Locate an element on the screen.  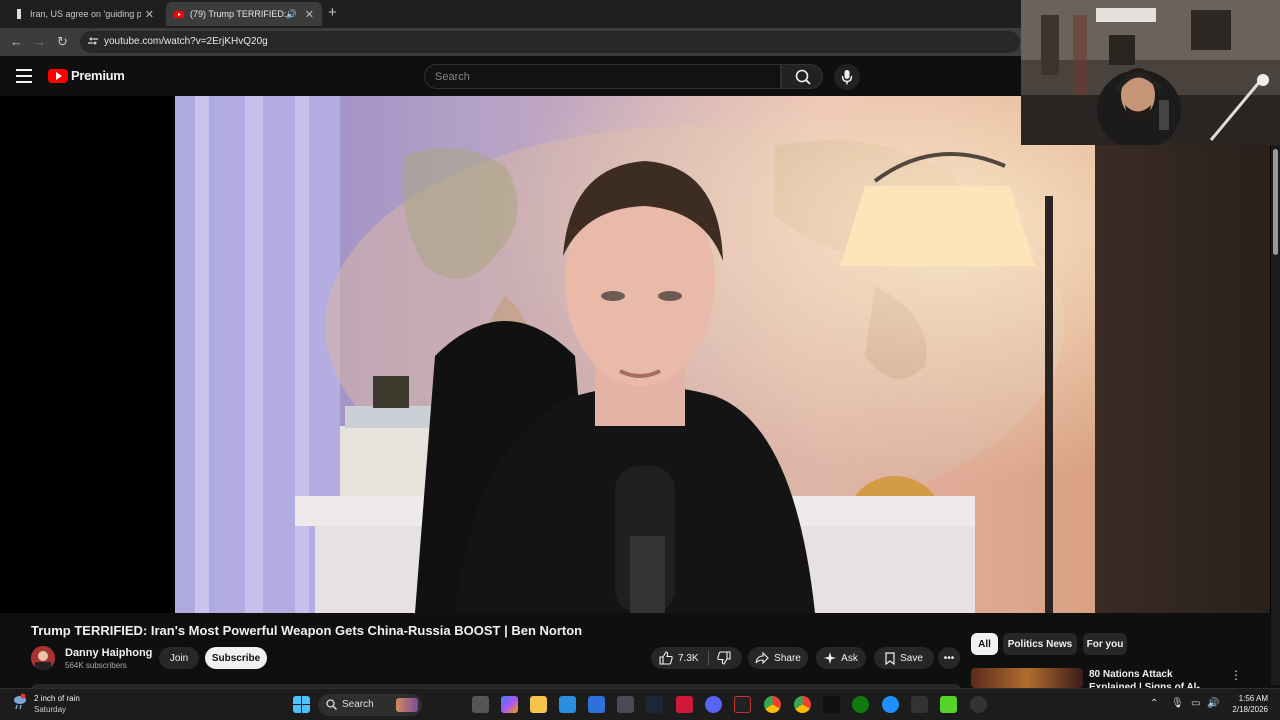
app-icon is located at coordinates (625, 704).